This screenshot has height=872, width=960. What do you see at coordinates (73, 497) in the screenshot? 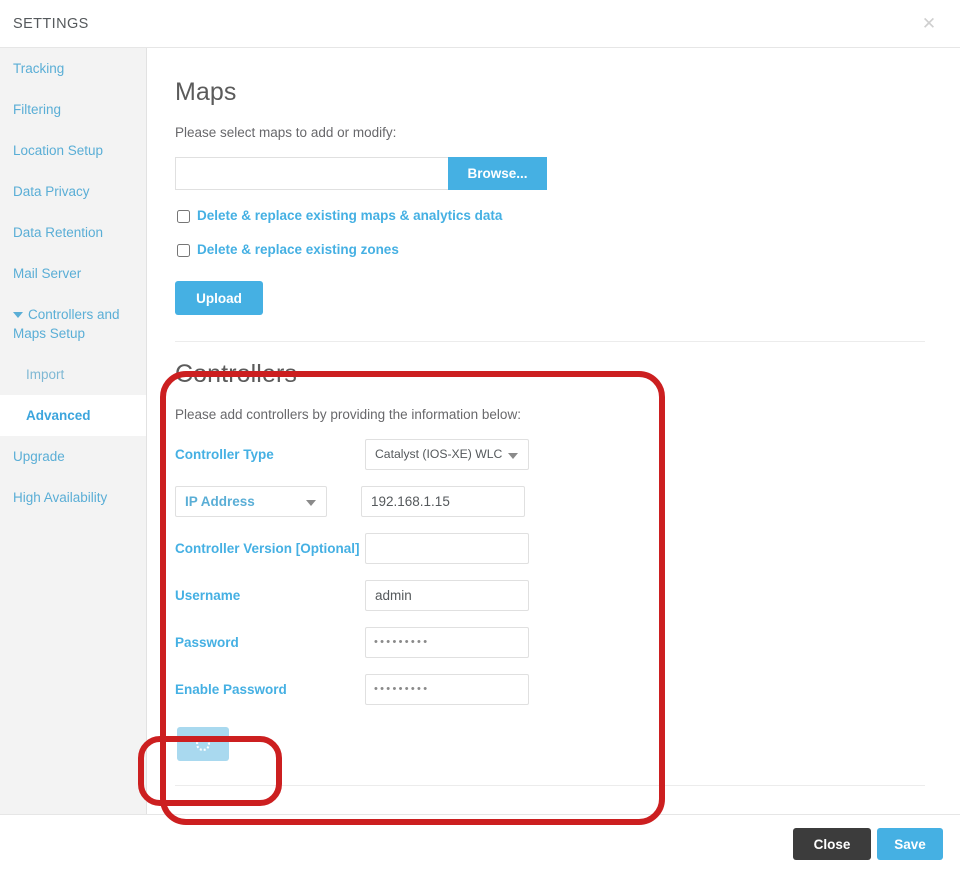
I see `sidebar-item-high-availability: High Availability` at bounding box center [73, 497].